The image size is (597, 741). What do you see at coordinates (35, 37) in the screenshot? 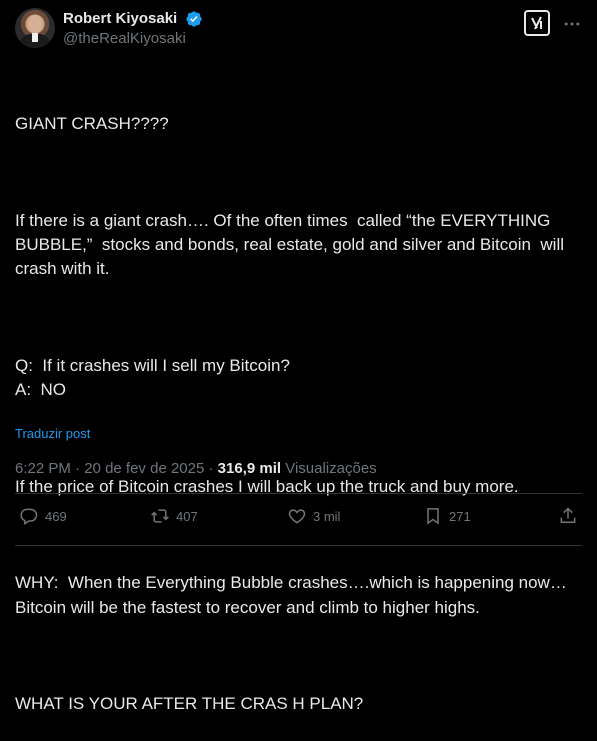
I see `avatar-collar` at bounding box center [35, 37].